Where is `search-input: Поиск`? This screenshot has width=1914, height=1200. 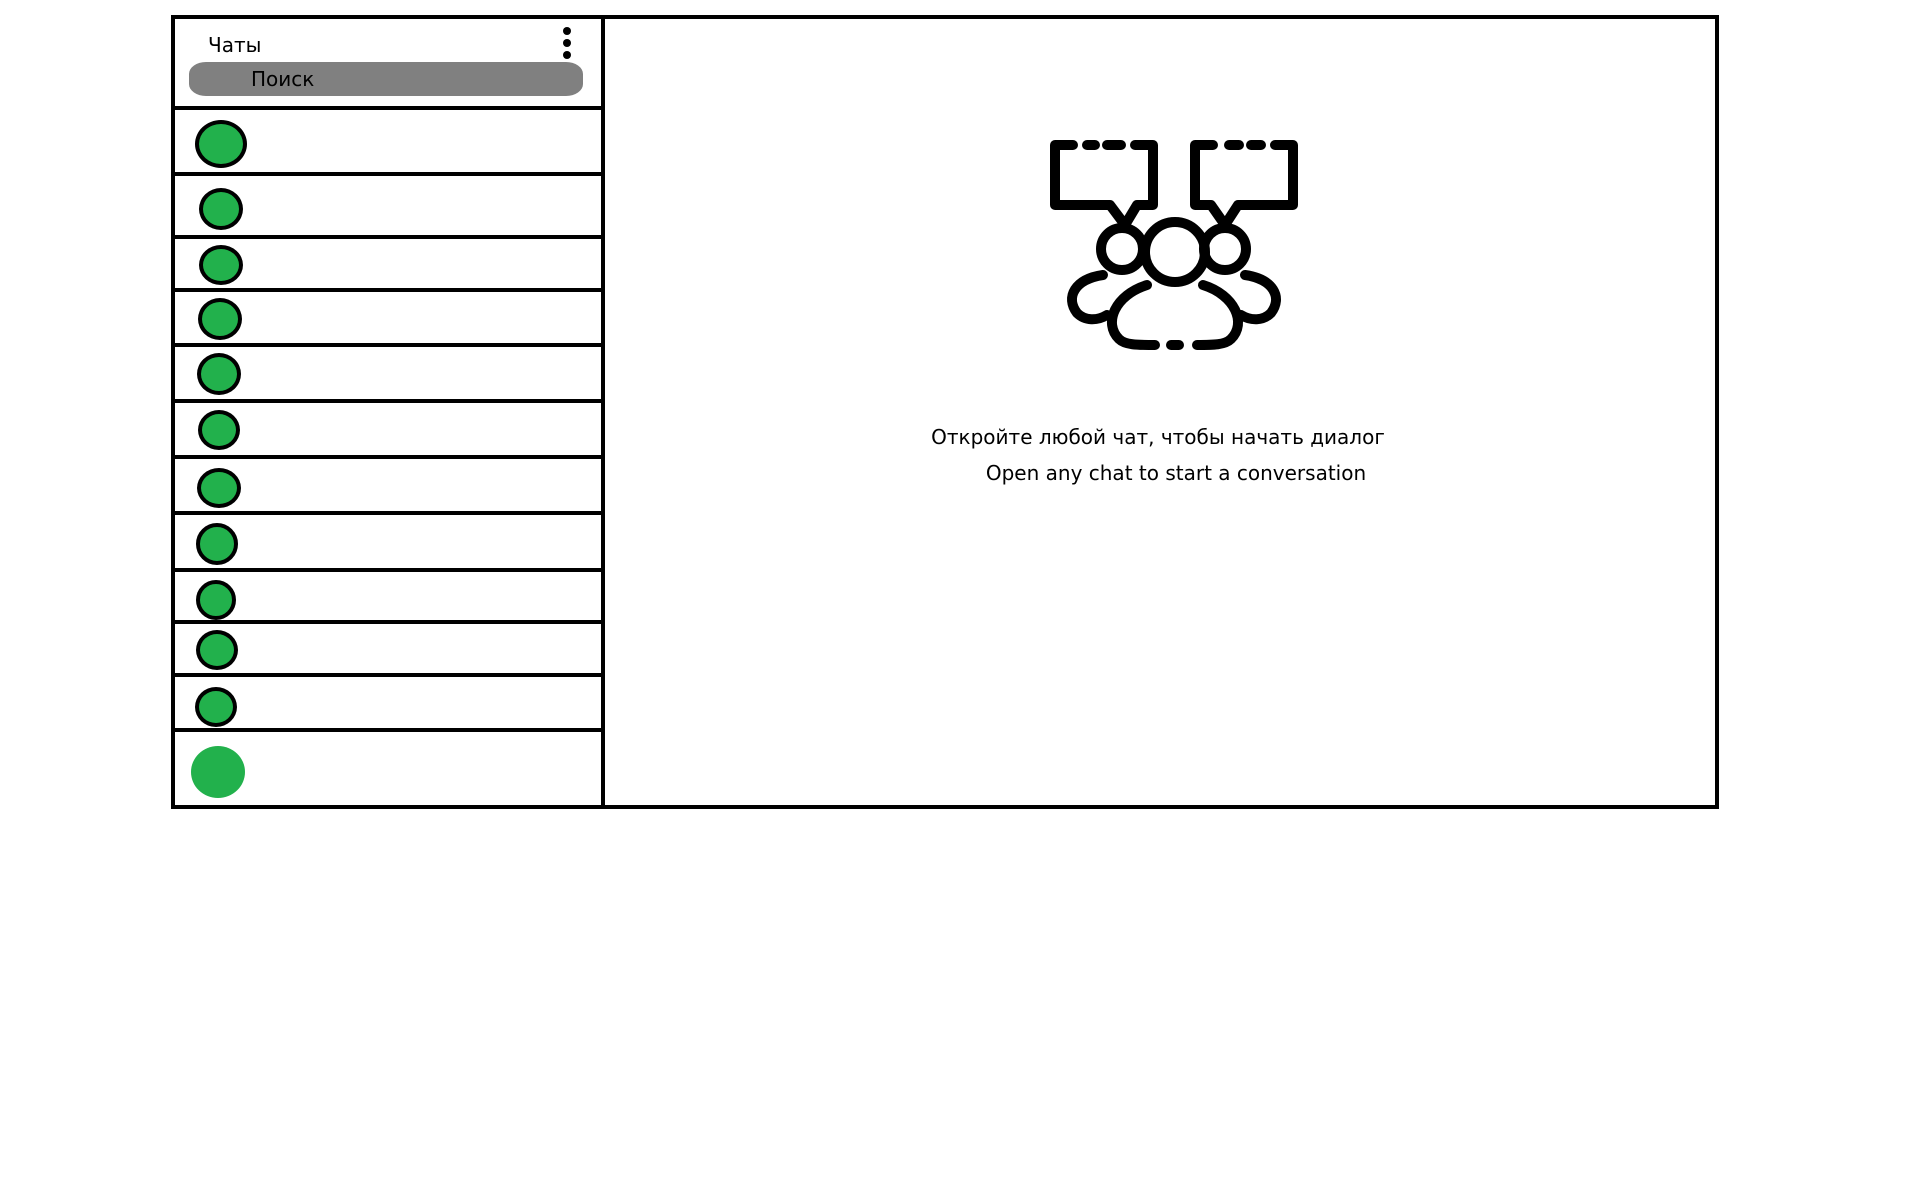
search-input: Поиск is located at coordinates (386, 79).